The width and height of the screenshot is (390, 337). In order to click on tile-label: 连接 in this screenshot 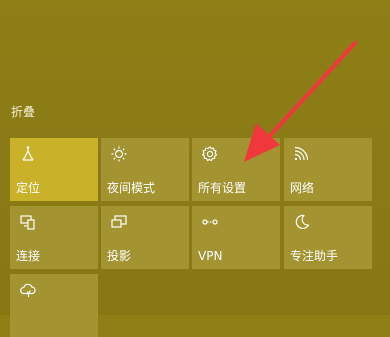, I will do `click(28, 256)`.